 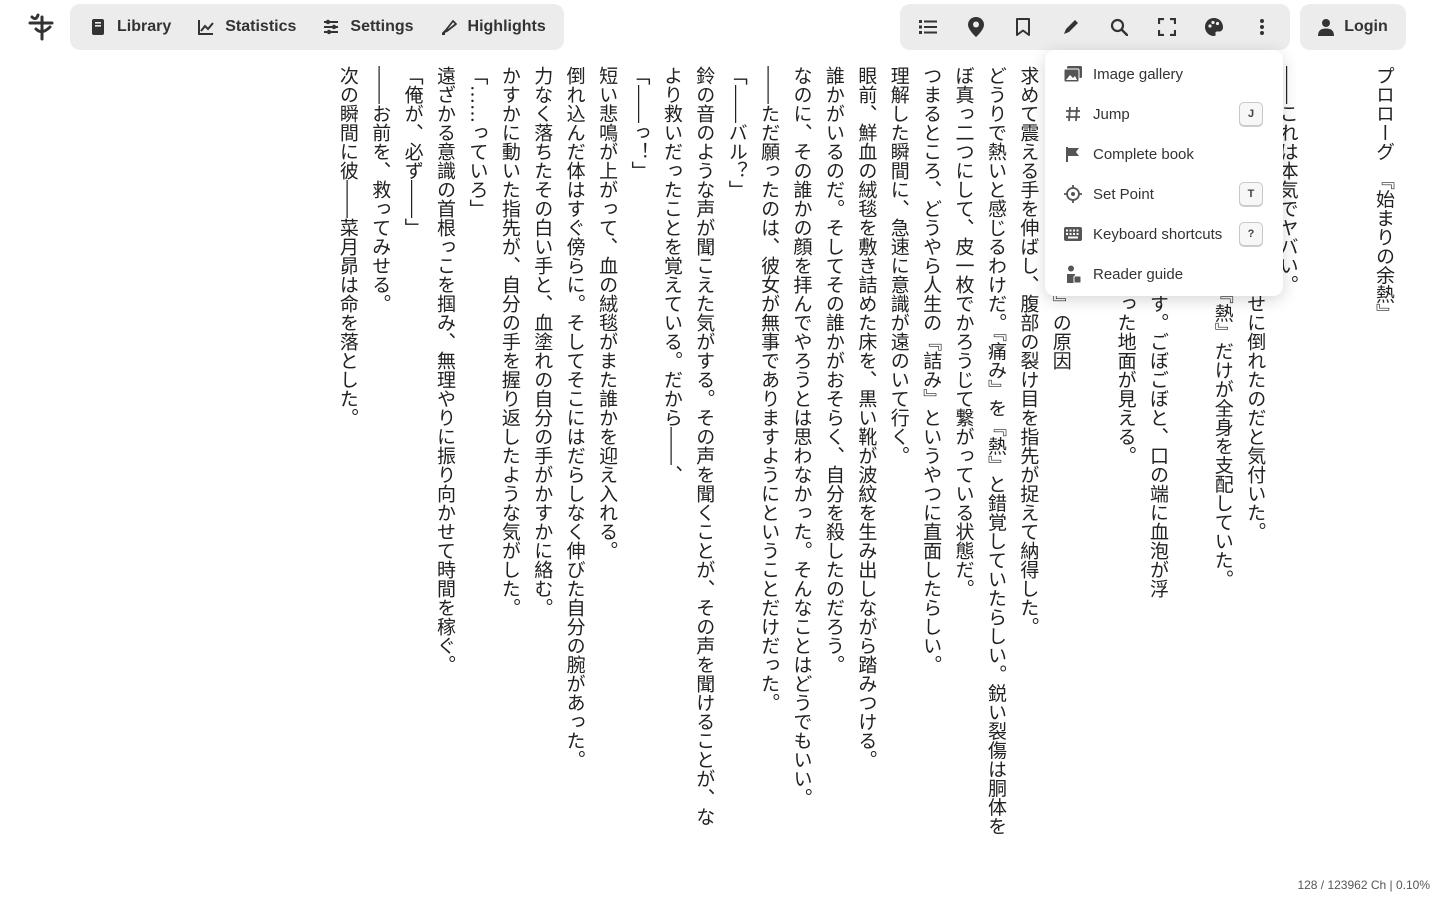 I want to click on nav-statistics-label: Statistics, so click(x=261, y=26).